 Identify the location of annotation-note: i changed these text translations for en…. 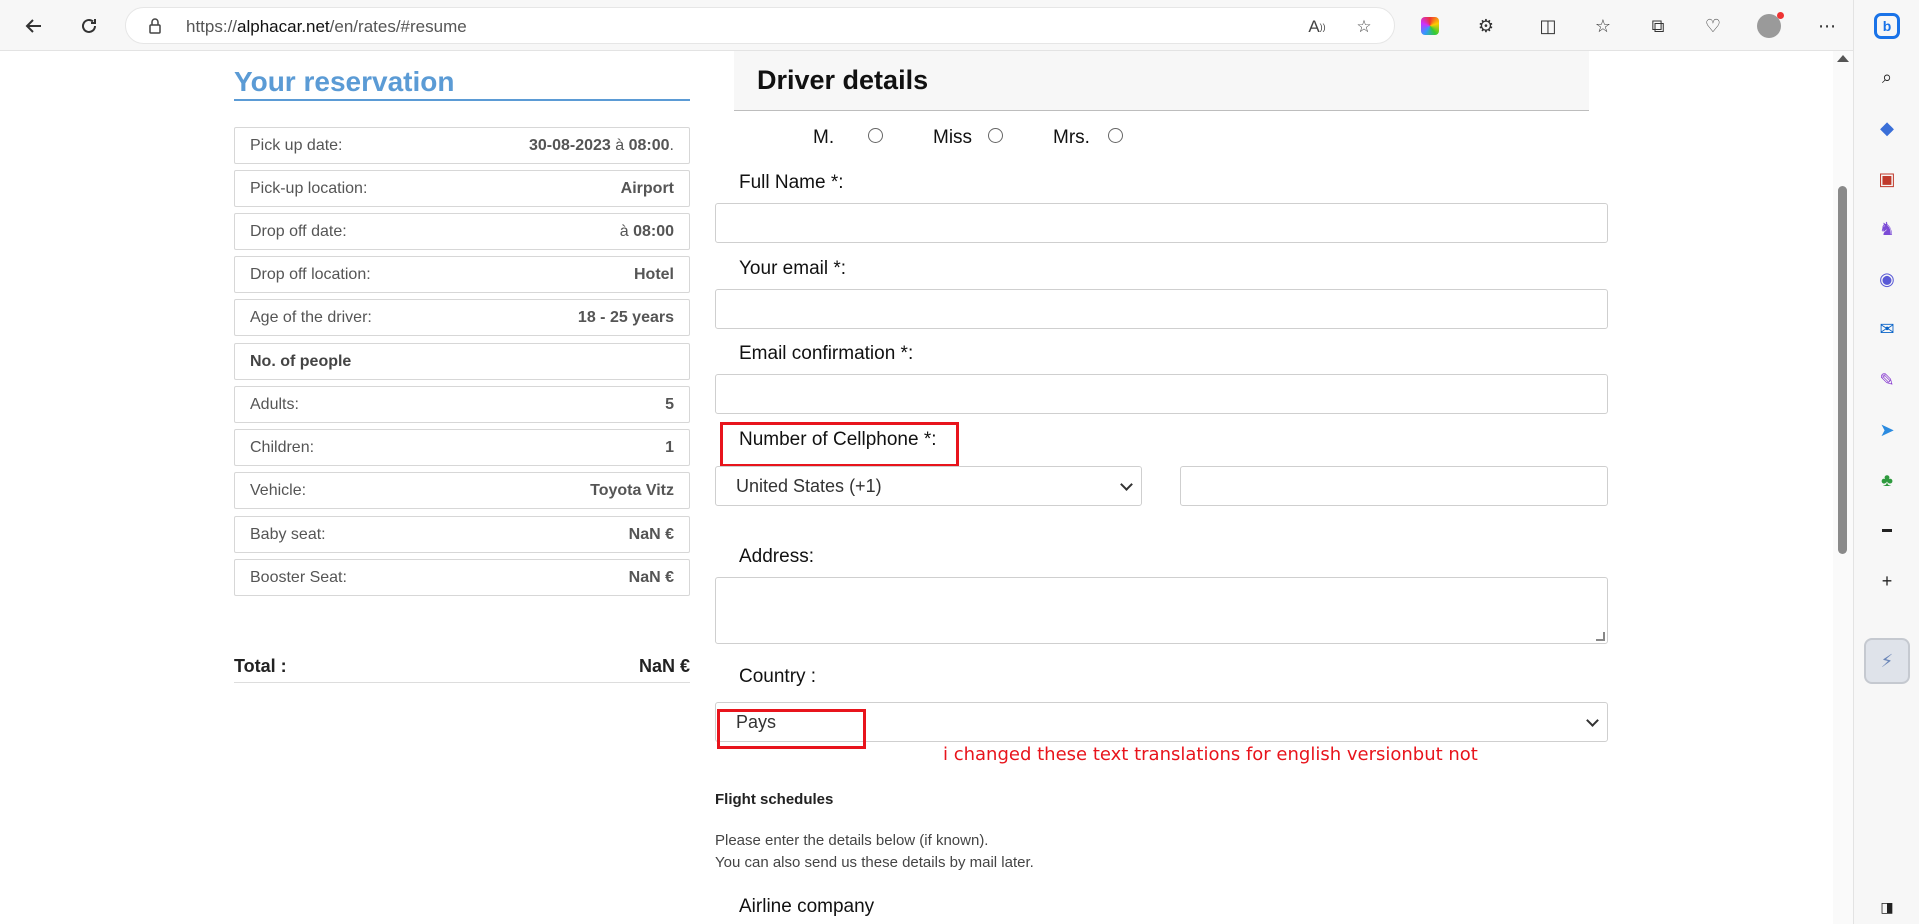
(1213, 754).